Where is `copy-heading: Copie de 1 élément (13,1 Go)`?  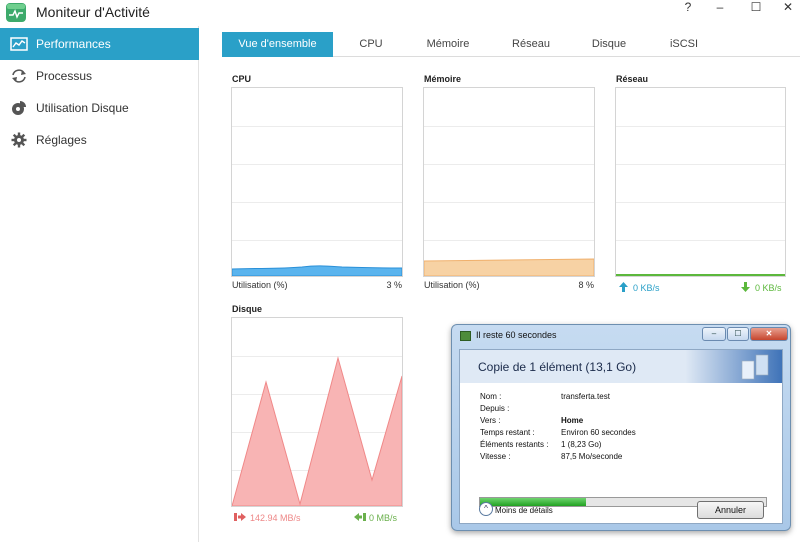 copy-heading: Copie de 1 élément (13,1 Go) is located at coordinates (557, 367).